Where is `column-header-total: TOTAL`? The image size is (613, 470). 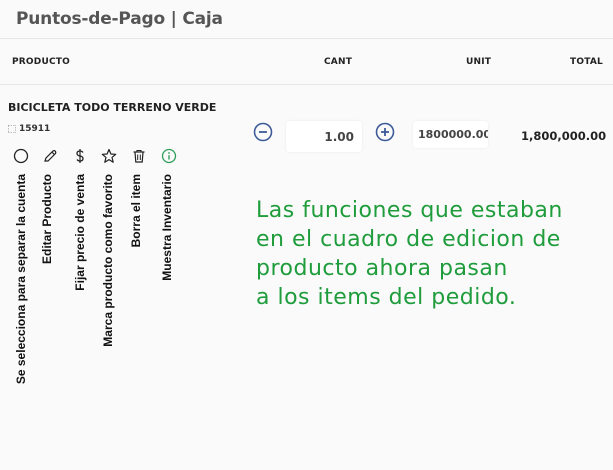 column-header-total: TOTAL is located at coordinates (586, 62).